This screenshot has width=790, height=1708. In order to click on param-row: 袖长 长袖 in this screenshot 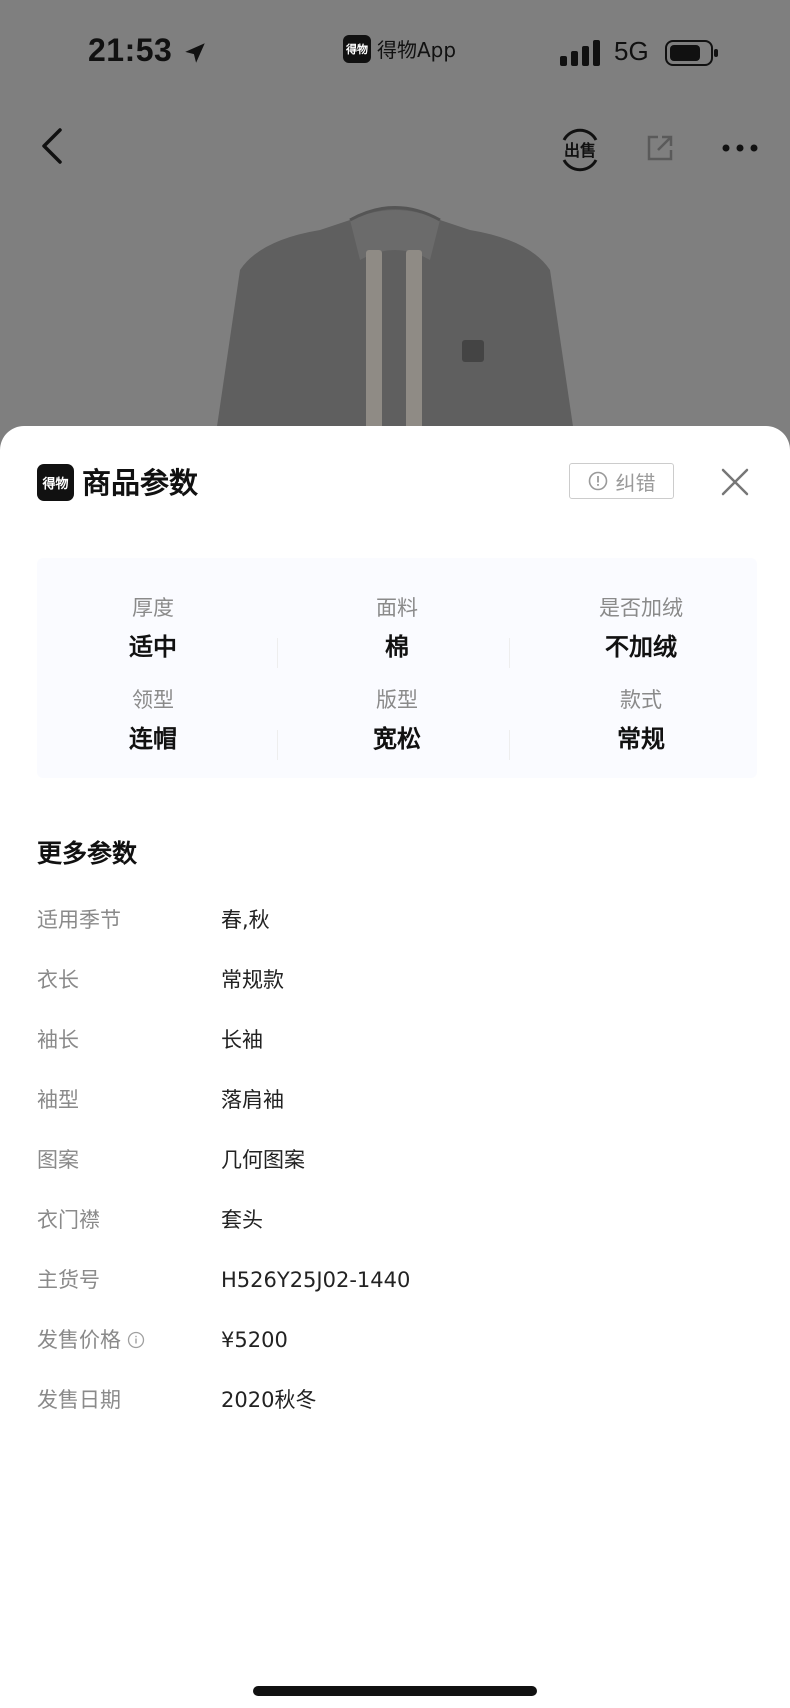, I will do `click(397, 1040)`.